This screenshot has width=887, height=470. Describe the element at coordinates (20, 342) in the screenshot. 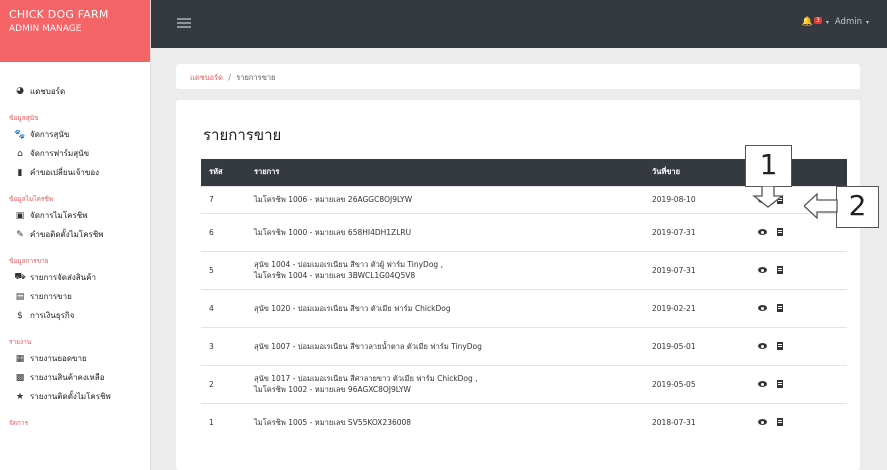

I see `sidebar-section-header: รายงาน` at that location.